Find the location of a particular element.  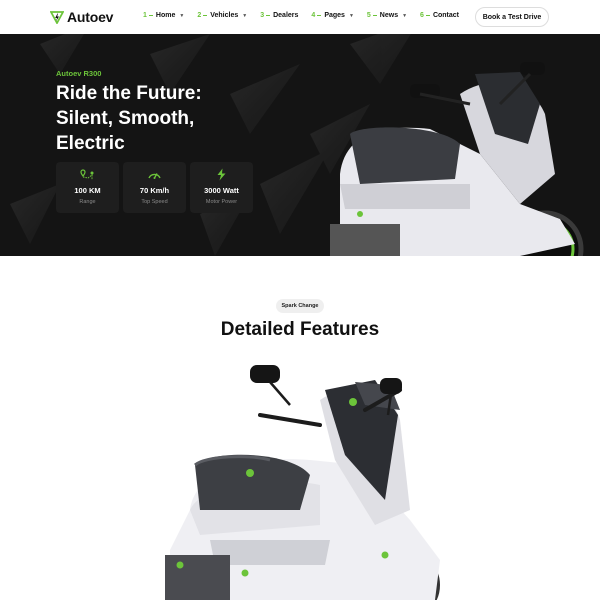

nav-item-label: News is located at coordinates (389, 15).